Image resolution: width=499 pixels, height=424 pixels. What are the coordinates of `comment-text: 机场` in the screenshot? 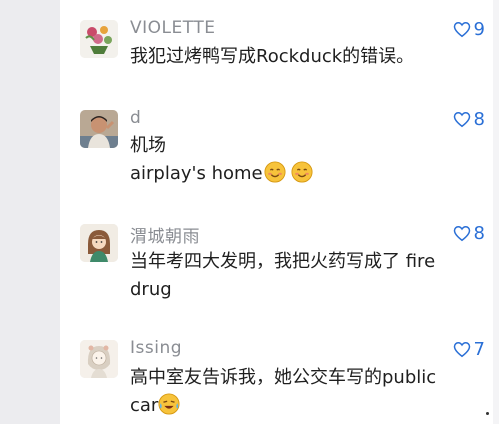 It's located at (148, 145).